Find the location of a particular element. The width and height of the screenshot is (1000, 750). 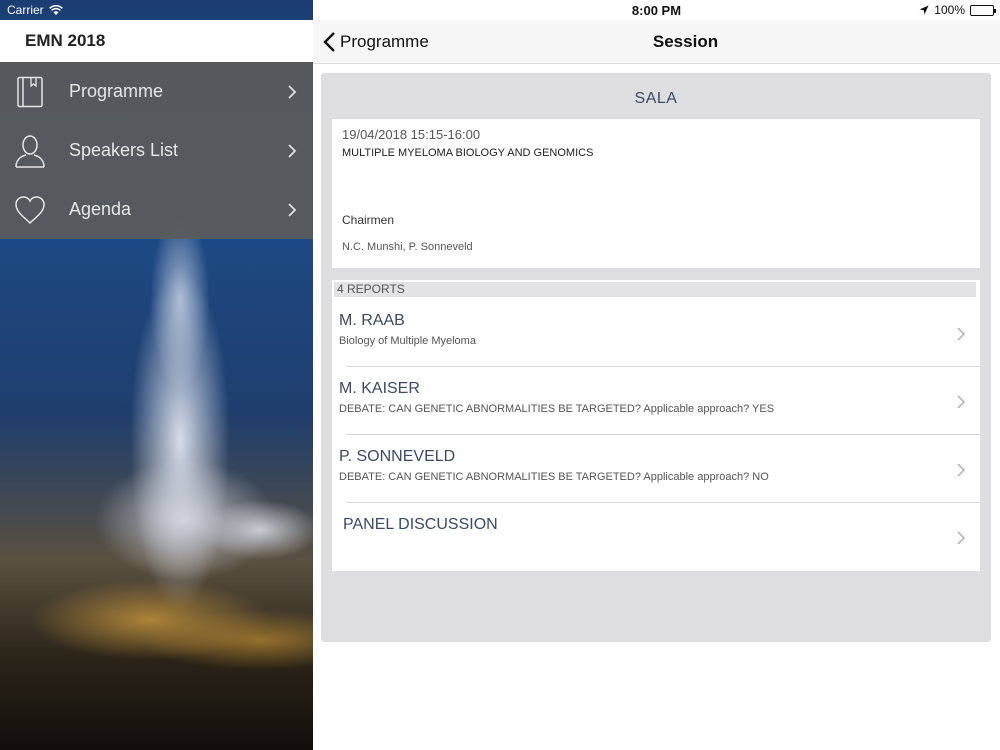

sidebar-menu: Programme Speakers List Agenda is located at coordinates (156, 150).